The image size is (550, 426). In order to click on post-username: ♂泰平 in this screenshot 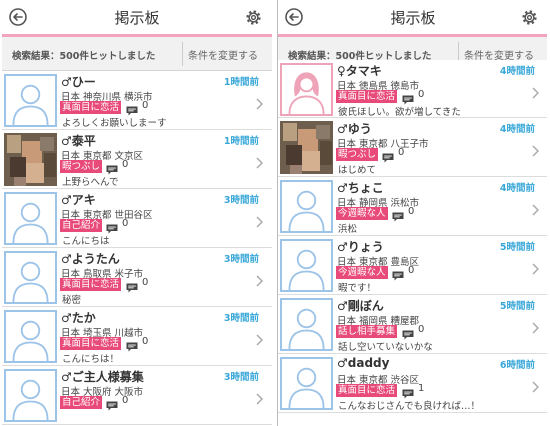, I will do `click(78, 141)`.